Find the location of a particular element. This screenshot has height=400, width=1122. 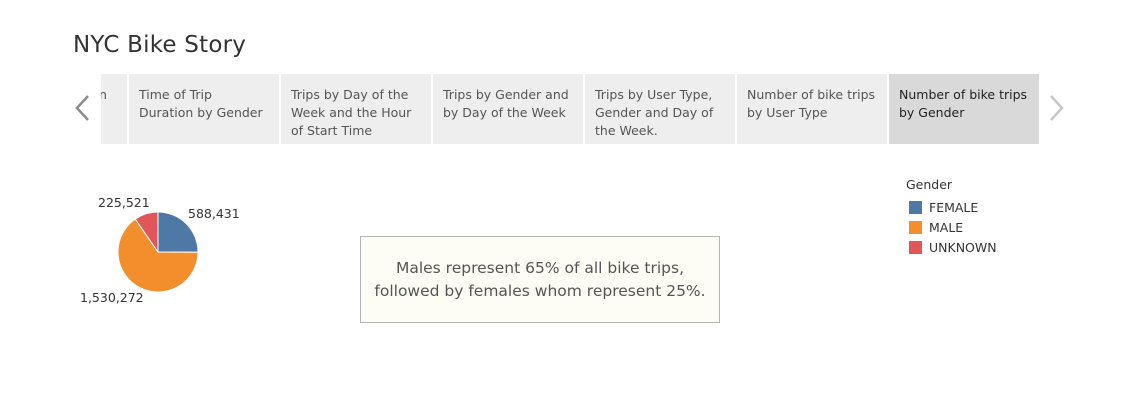

legend-item-female: FEMALE is located at coordinates (953, 207).